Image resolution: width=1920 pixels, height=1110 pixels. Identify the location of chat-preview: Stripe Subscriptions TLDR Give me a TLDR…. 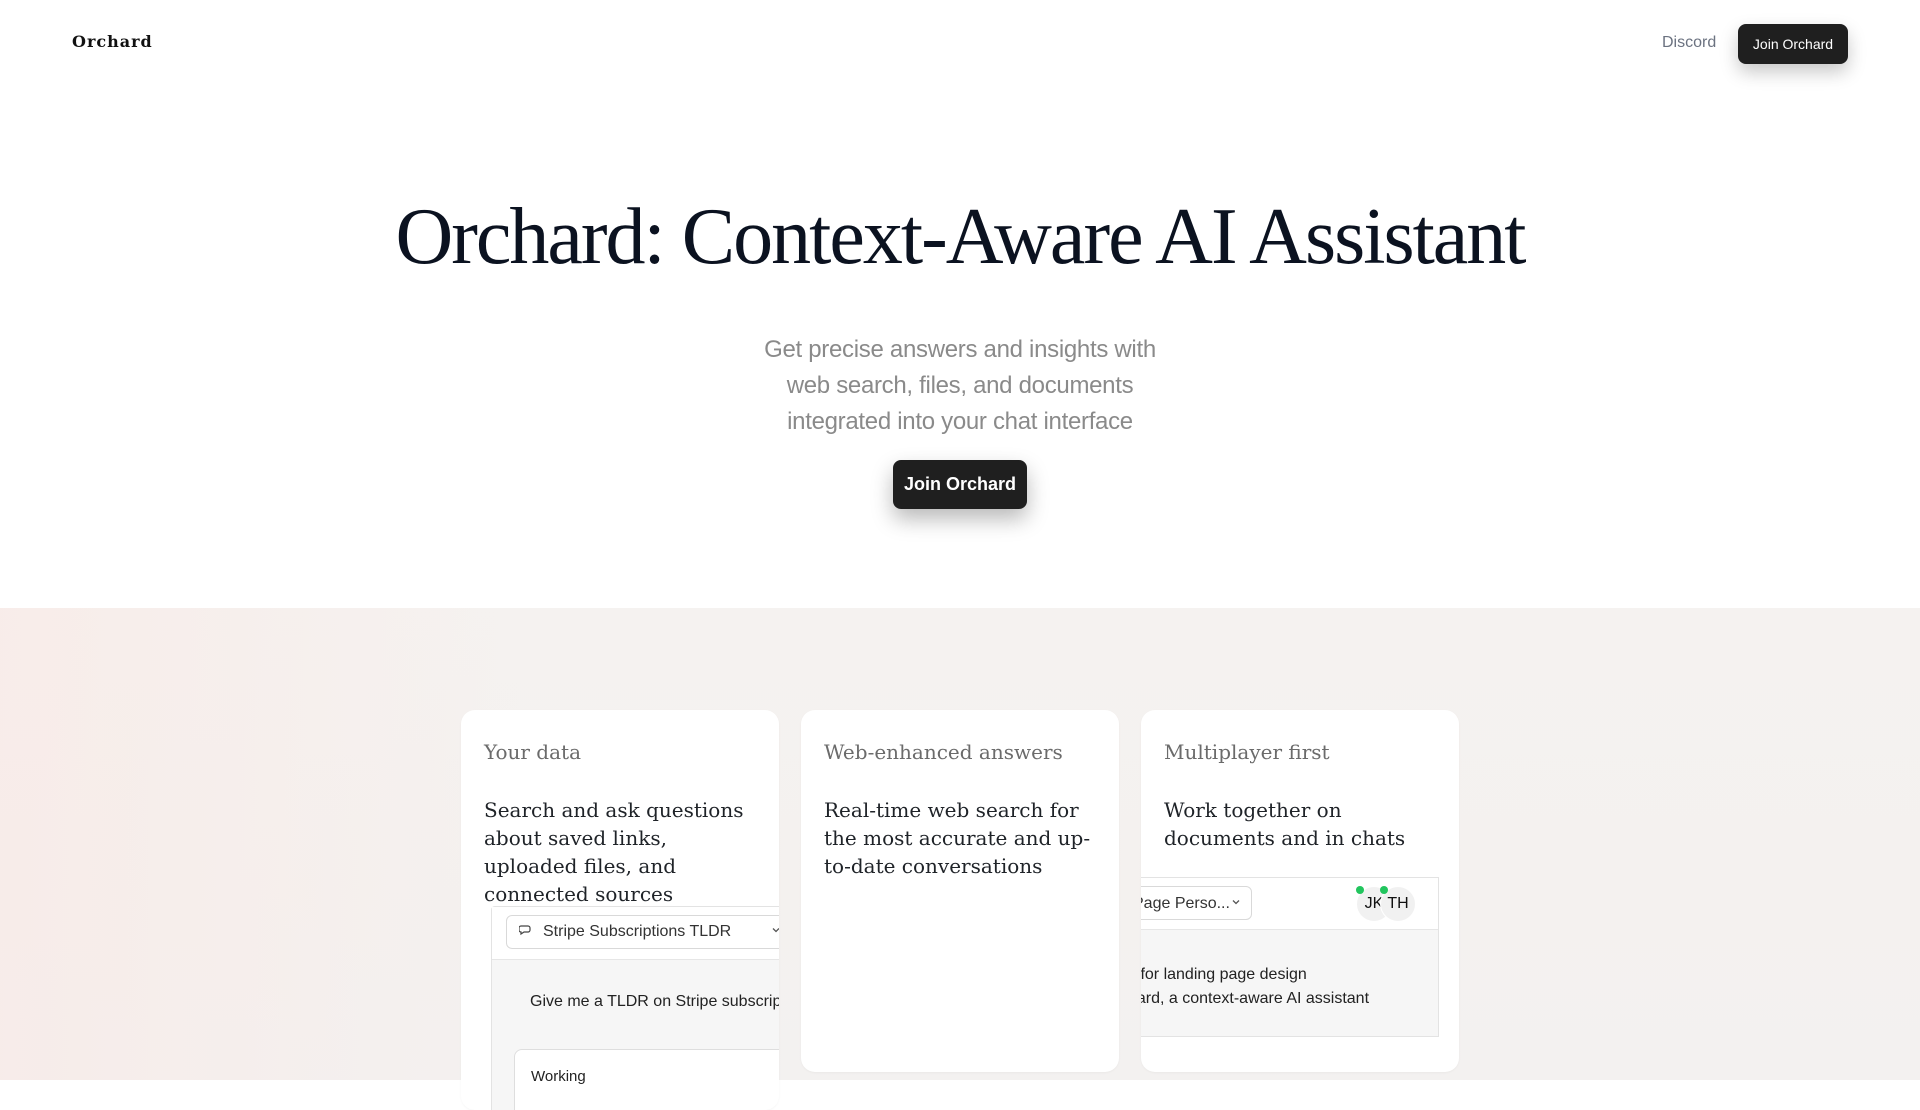
(635, 1008).